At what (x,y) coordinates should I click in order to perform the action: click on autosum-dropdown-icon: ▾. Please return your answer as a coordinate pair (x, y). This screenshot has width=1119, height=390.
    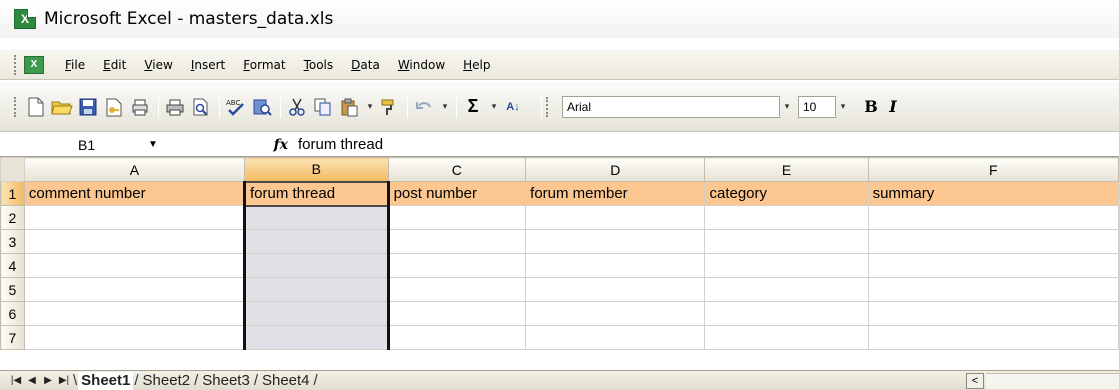
    Looking at the image, I should click on (494, 107).